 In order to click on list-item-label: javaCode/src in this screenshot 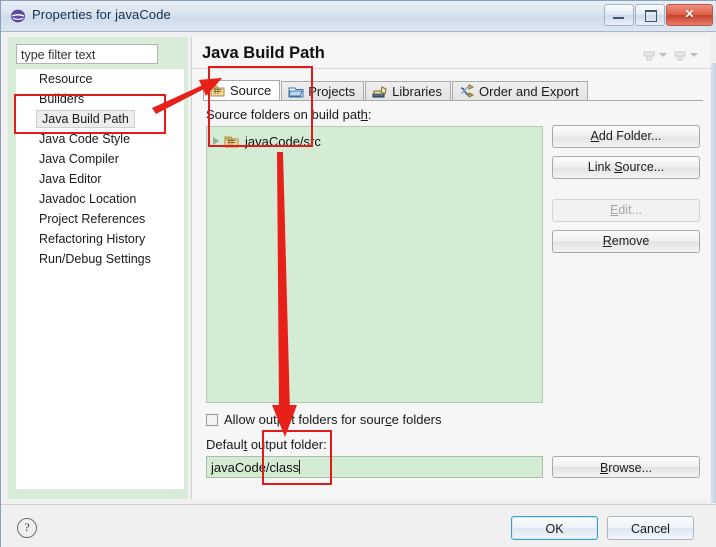, I will do `click(283, 141)`.